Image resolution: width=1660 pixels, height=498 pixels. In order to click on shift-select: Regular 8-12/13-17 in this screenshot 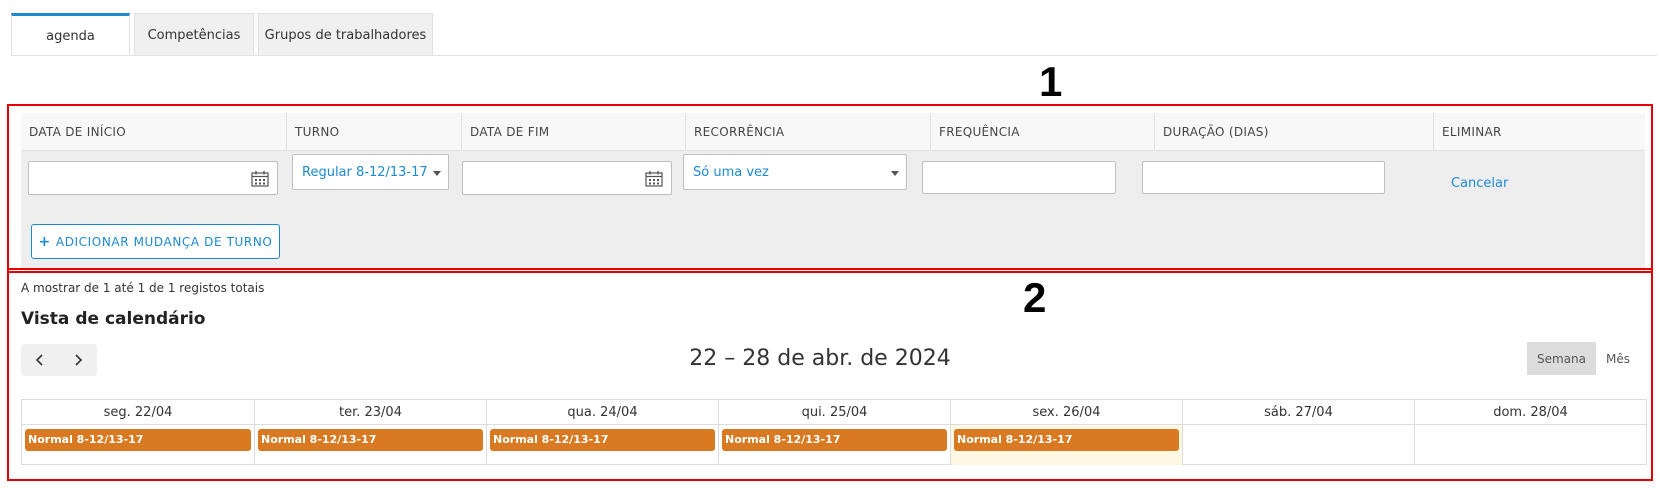, I will do `click(370, 172)`.